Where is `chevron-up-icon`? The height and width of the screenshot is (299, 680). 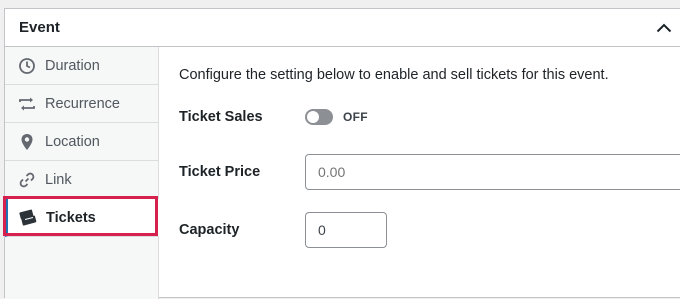 chevron-up-icon is located at coordinates (664, 27).